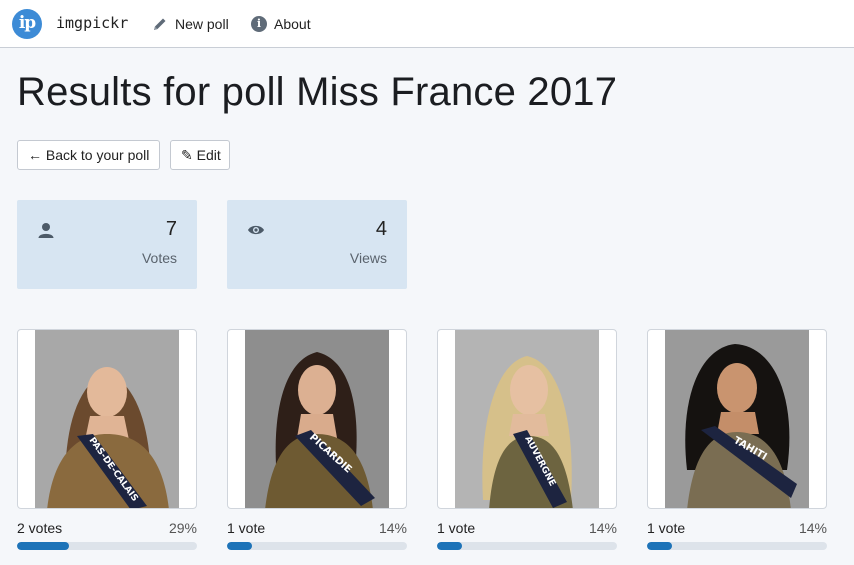  What do you see at coordinates (368, 258) in the screenshot?
I see `views-label: Views` at bounding box center [368, 258].